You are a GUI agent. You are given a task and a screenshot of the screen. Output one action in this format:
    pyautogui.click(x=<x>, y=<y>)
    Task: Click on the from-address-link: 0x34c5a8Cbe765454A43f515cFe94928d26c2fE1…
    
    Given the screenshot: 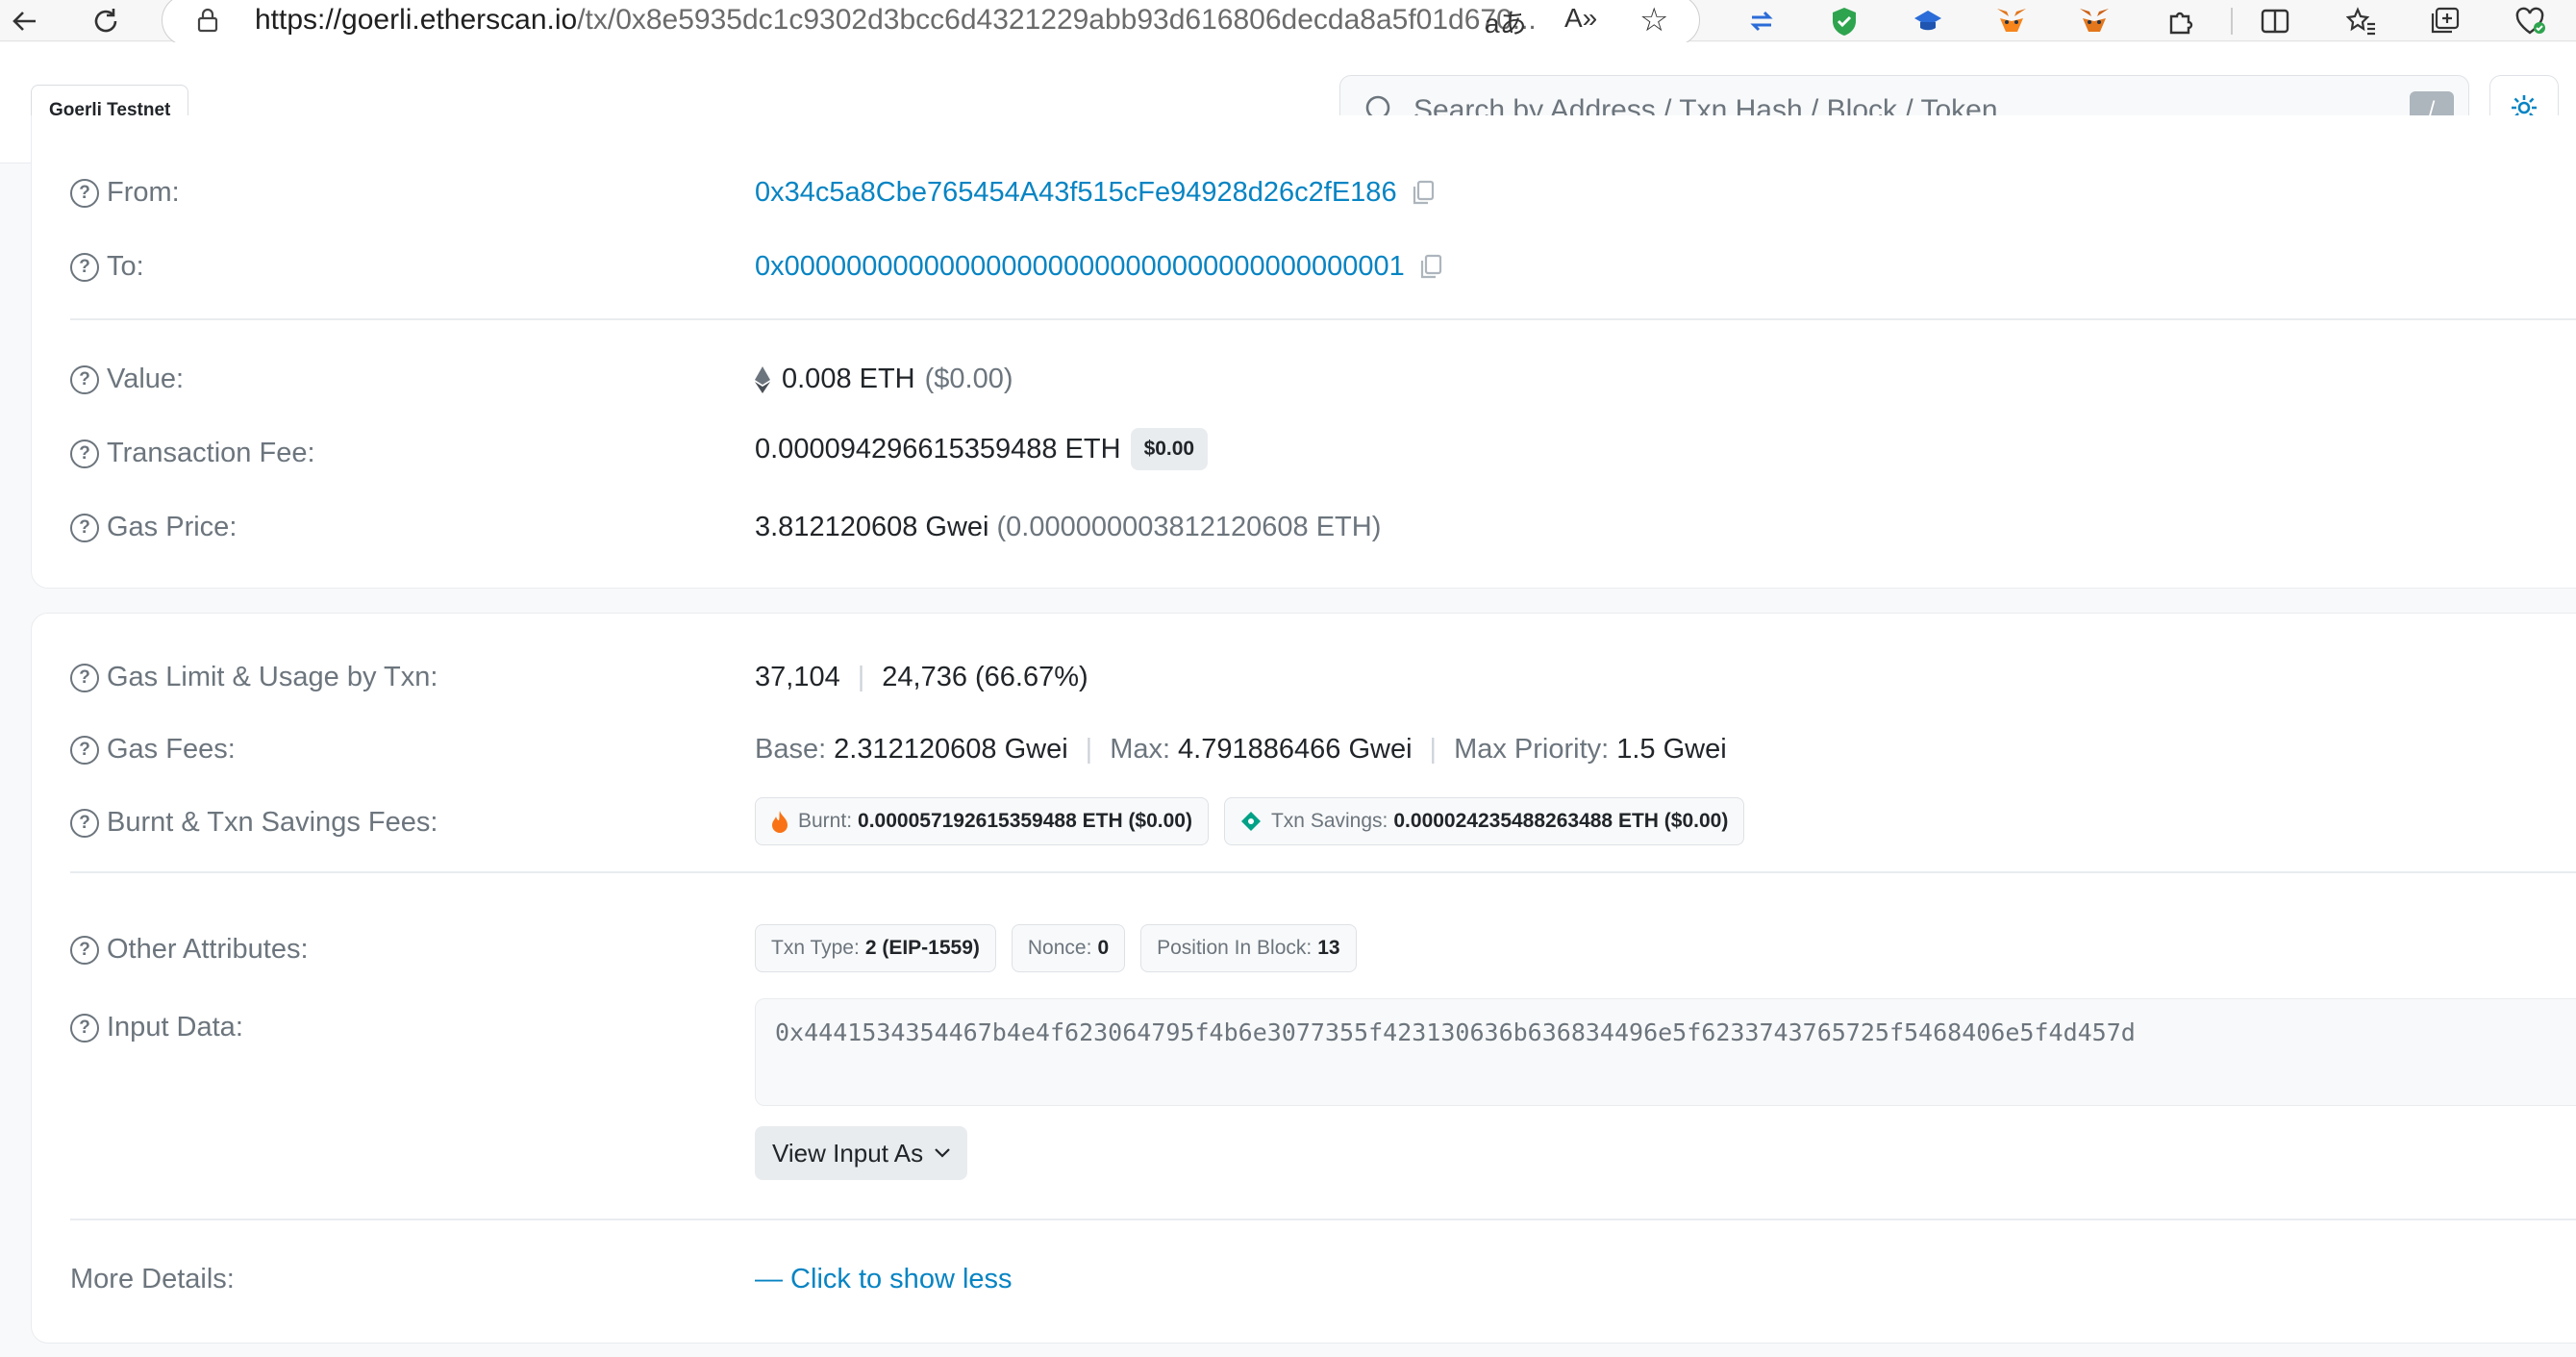 What is the action you would take?
    pyautogui.click(x=1076, y=193)
    